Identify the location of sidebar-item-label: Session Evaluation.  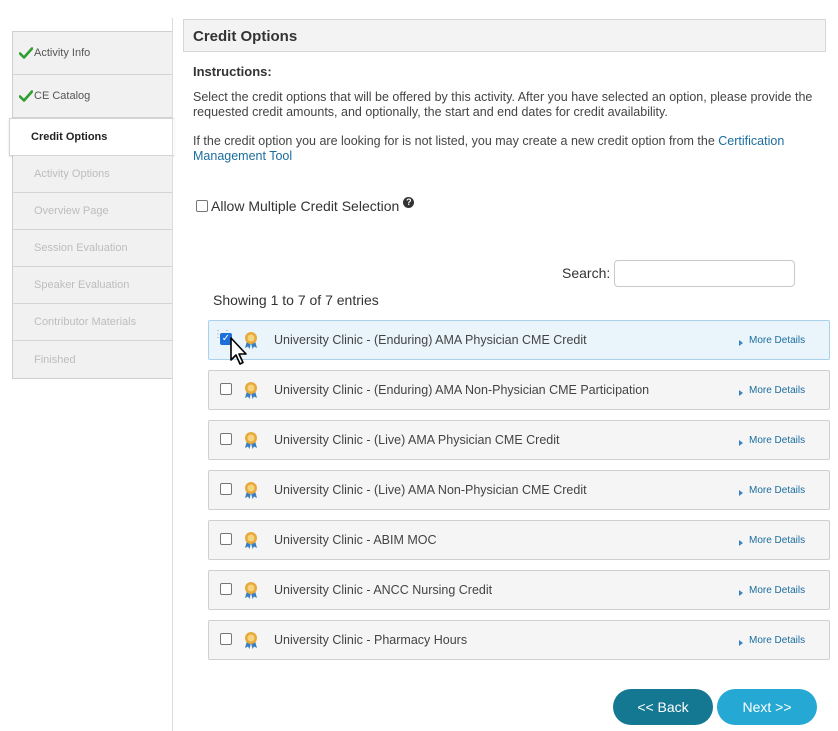
(81, 248).